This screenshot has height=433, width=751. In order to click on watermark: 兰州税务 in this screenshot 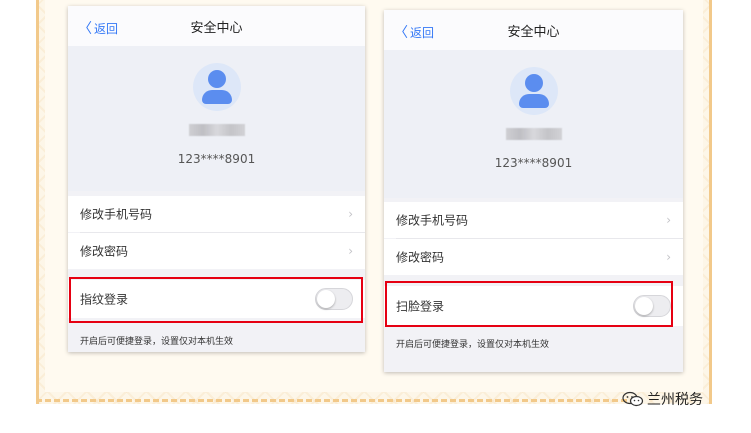, I will do `click(662, 399)`.